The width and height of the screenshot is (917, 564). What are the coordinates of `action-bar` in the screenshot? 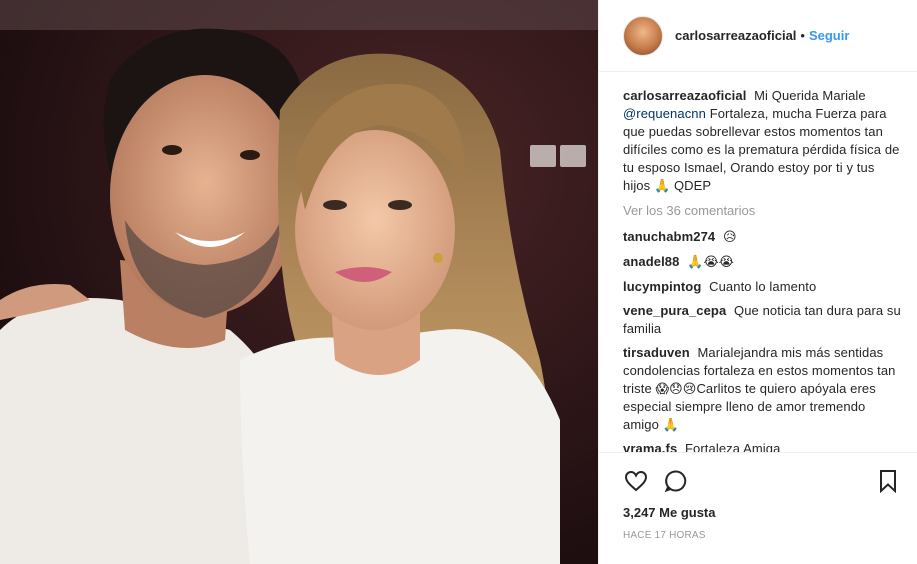 It's located at (762, 481).